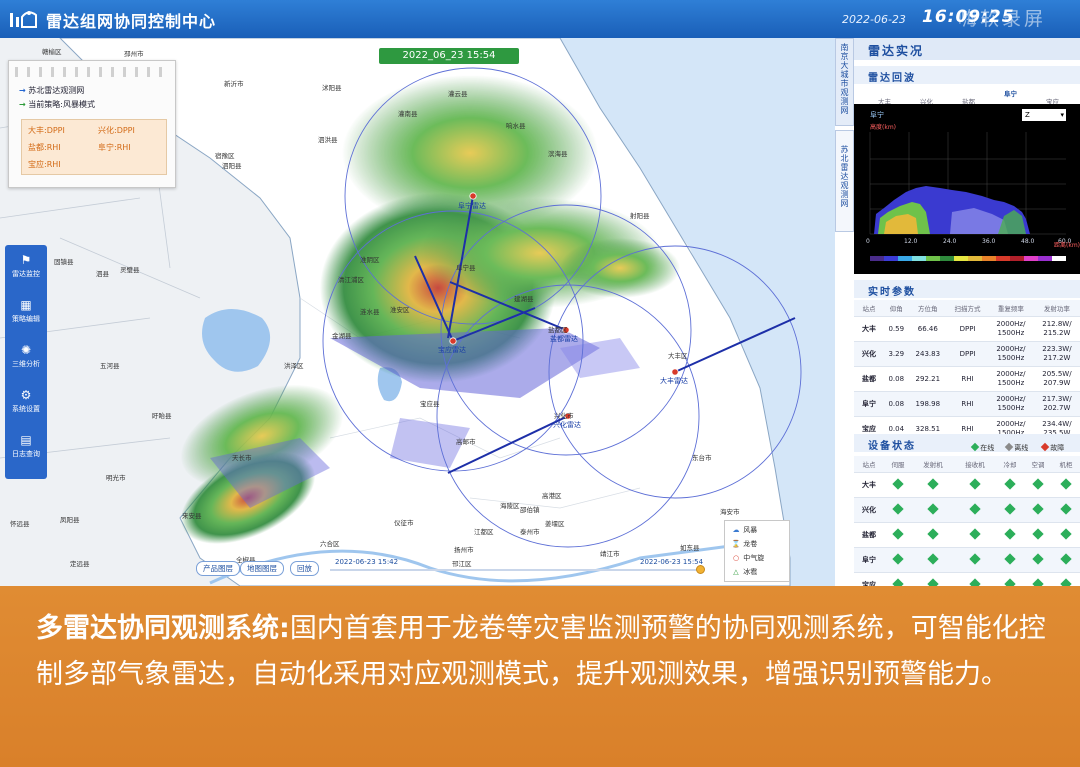  Describe the element at coordinates (26, 440) in the screenshot. I see `log-icon: ▤` at that location.